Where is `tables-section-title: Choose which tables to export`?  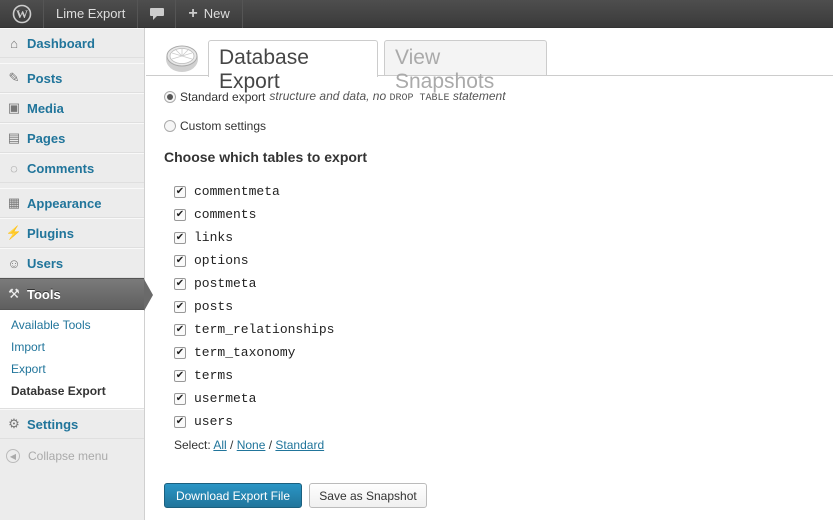
tables-section-title: Choose which tables to export is located at coordinates (266, 157).